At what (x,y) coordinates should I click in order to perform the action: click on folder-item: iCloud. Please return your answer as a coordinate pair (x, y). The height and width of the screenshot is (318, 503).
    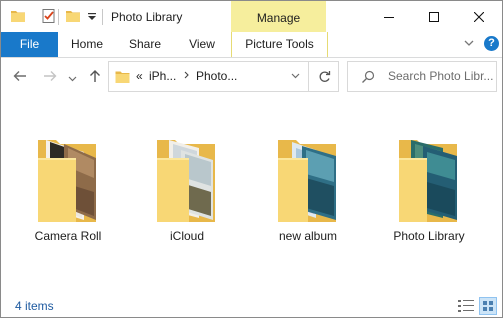
    Looking at the image, I should click on (187, 194).